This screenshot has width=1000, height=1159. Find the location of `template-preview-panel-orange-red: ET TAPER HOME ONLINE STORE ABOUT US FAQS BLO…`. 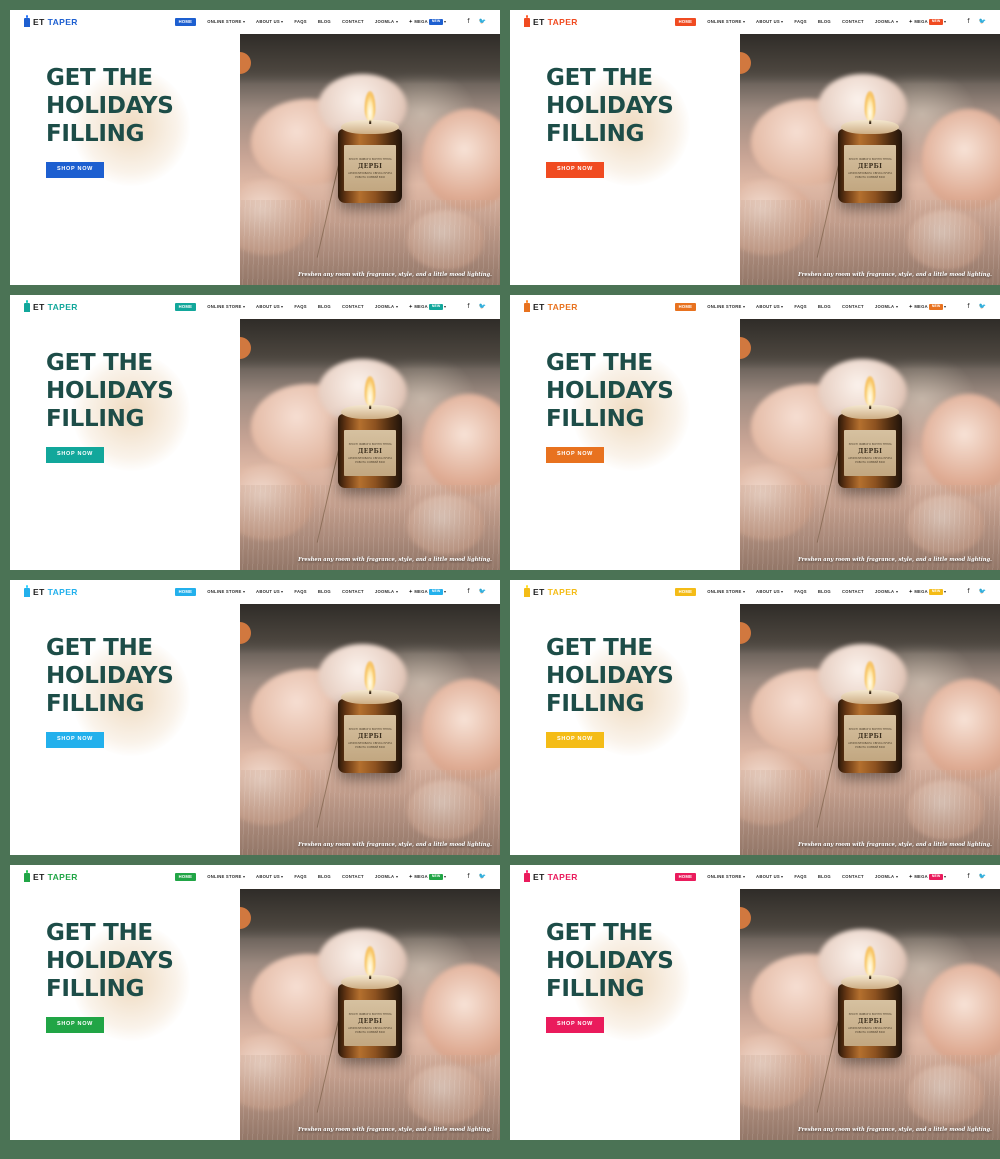

template-preview-panel-orange-red: ET TAPER HOME ONLINE STORE ABOUT US FAQS BLO… is located at coordinates (755, 147).